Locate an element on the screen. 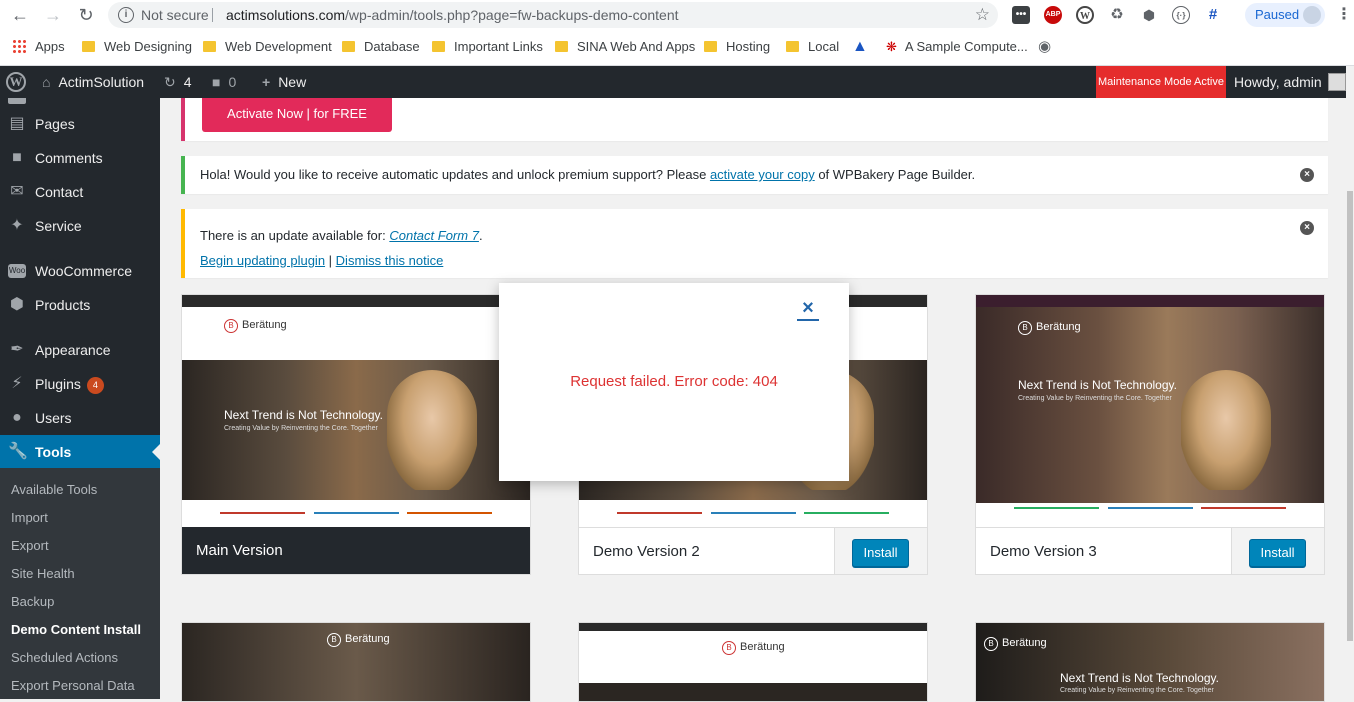 Image resolution: width=1354 pixels, height=702 pixels. activation-notice: Activate Now | for FREE is located at coordinates (754, 119).